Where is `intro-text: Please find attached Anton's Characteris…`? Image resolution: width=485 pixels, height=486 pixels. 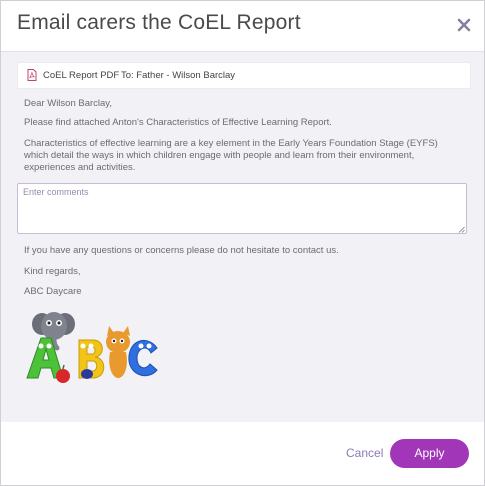 intro-text: Please find attached Anton's Characteris… is located at coordinates (178, 122).